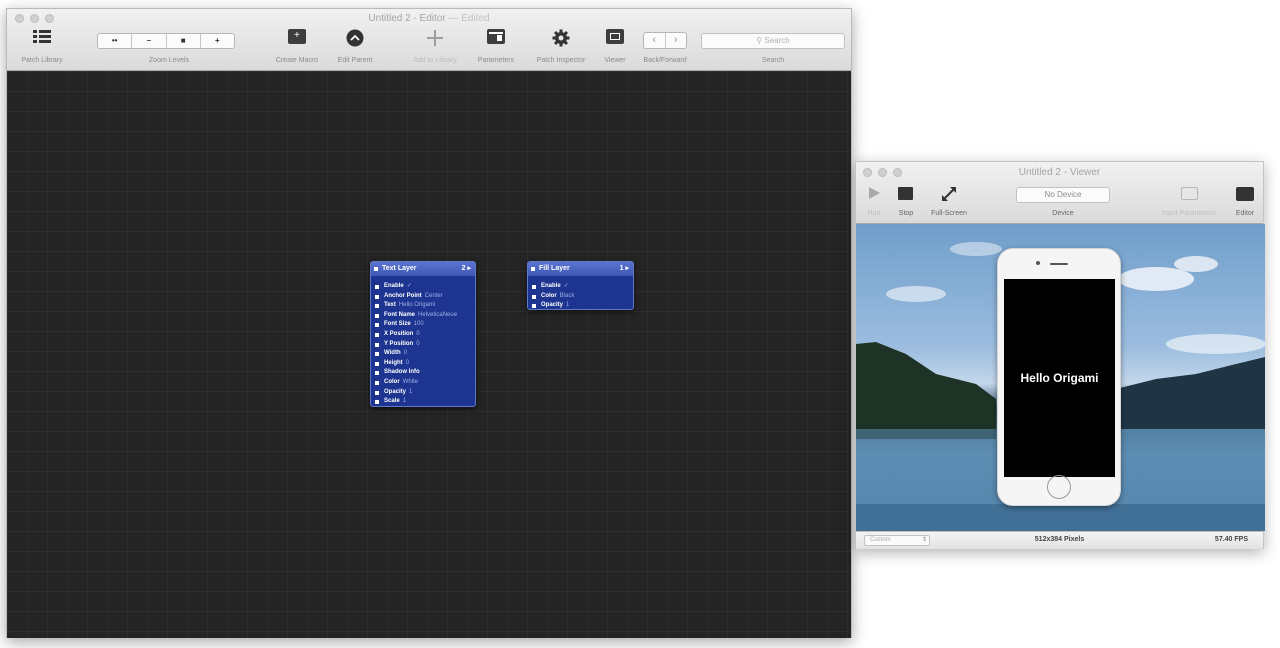 The image size is (1280, 648). Describe the element at coordinates (115, 41) in the screenshot. I see `zoom-fit-button: ••` at that location.